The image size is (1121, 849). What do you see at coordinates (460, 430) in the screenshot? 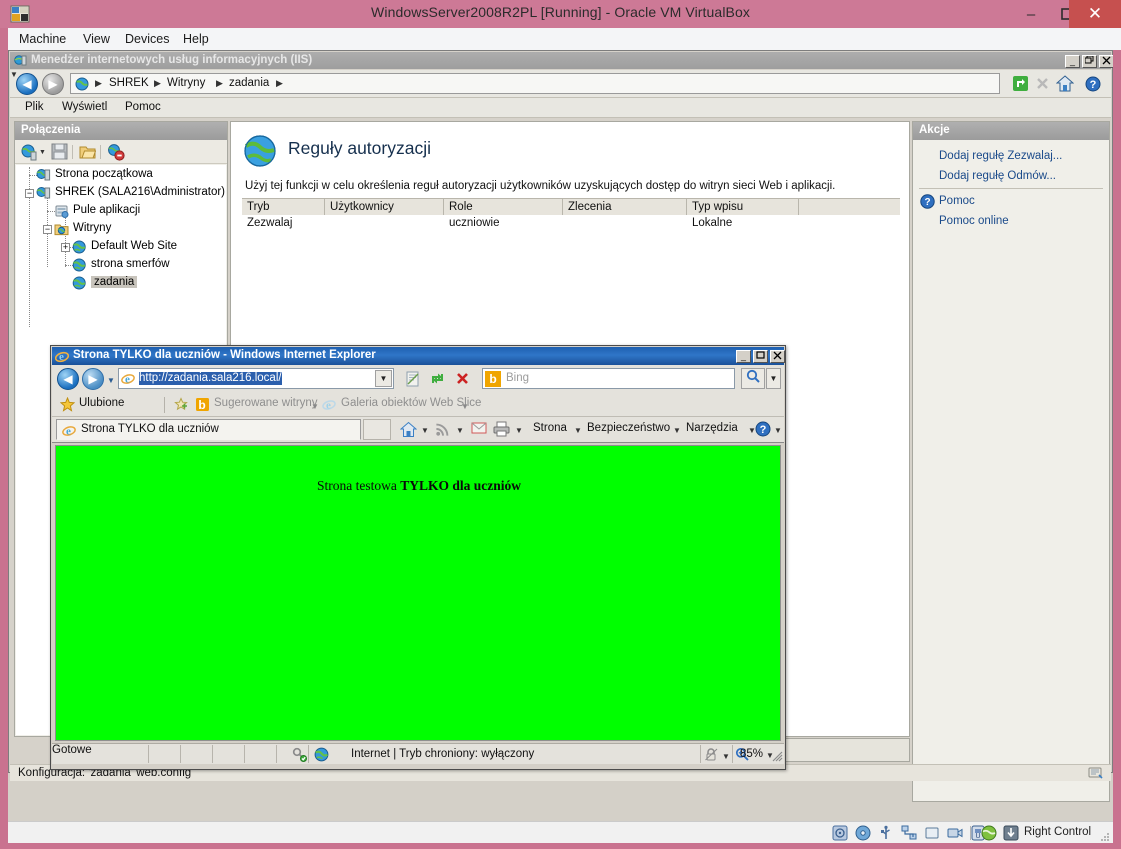
I see `feeds-dropdown-icon: ▼` at bounding box center [460, 430].